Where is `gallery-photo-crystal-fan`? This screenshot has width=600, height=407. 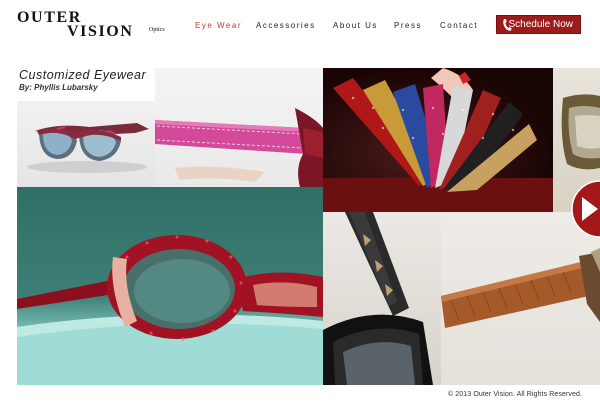 gallery-photo-crystal-fan is located at coordinates (438, 140).